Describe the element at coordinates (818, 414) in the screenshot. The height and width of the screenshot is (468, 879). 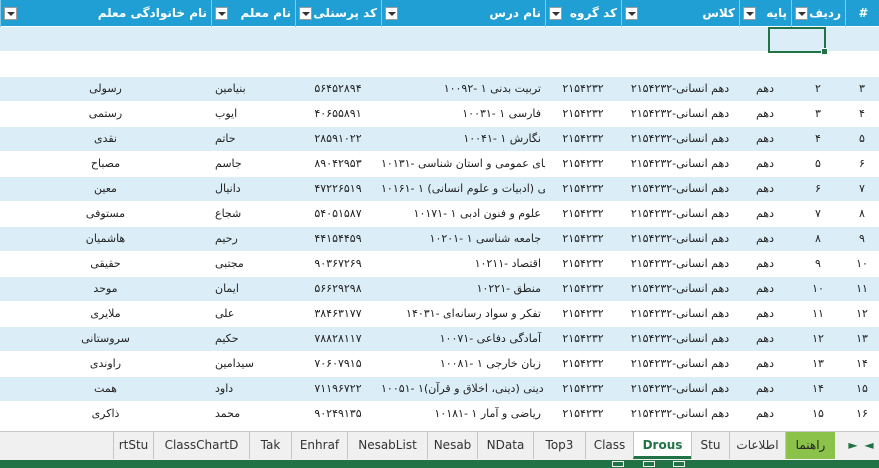
I see `row-number-cell: ۱۵` at that location.